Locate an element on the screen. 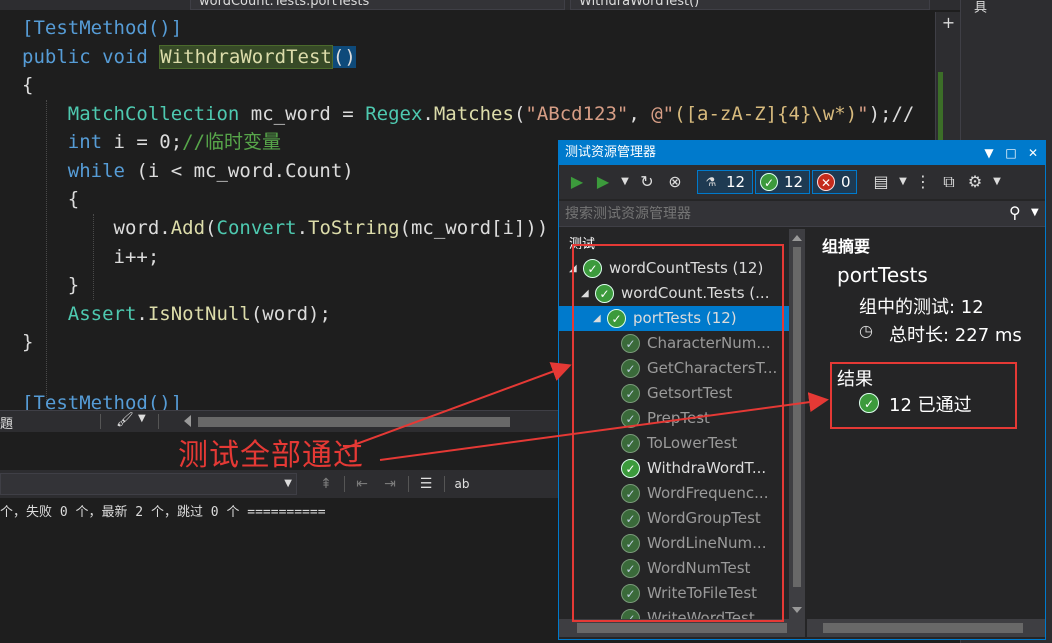 The height and width of the screenshot is (643, 1052). code-token: //临时变量 is located at coordinates (232, 142).